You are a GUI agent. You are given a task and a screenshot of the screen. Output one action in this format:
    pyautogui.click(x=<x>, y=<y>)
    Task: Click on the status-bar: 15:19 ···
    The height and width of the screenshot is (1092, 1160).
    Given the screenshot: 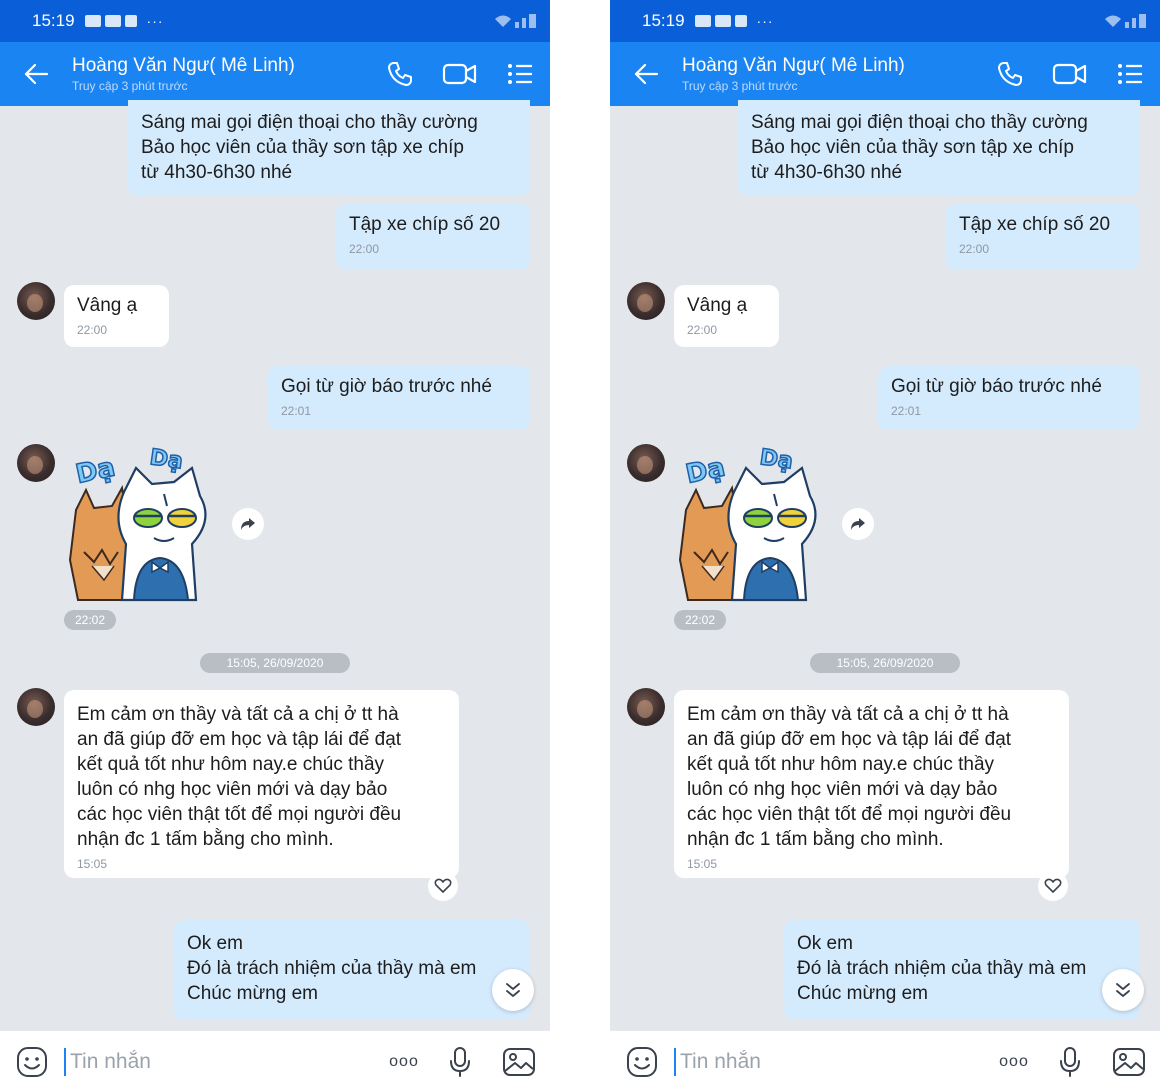 What is the action you would take?
    pyautogui.click(x=885, y=21)
    